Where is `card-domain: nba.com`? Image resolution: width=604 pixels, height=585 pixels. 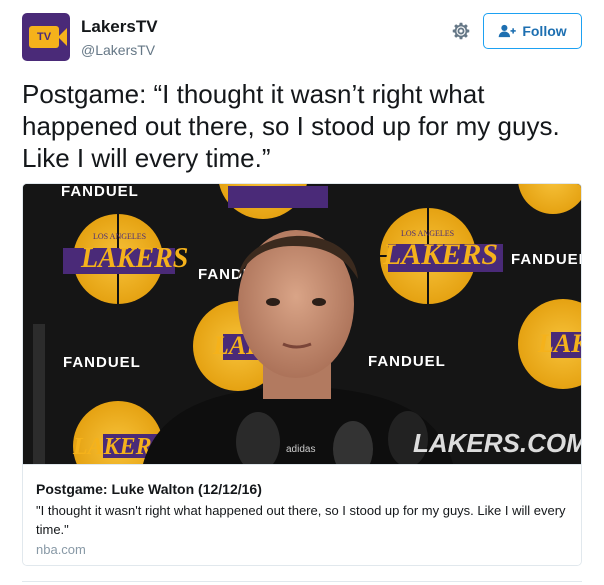
card-domain: nba.com is located at coordinates (61, 549).